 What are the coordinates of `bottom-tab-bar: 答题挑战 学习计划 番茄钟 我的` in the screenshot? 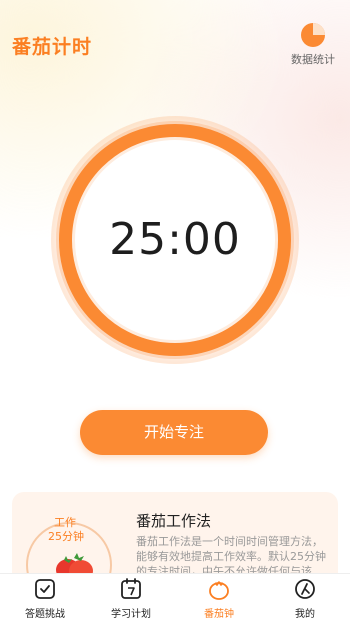 It's located at (175, 598).